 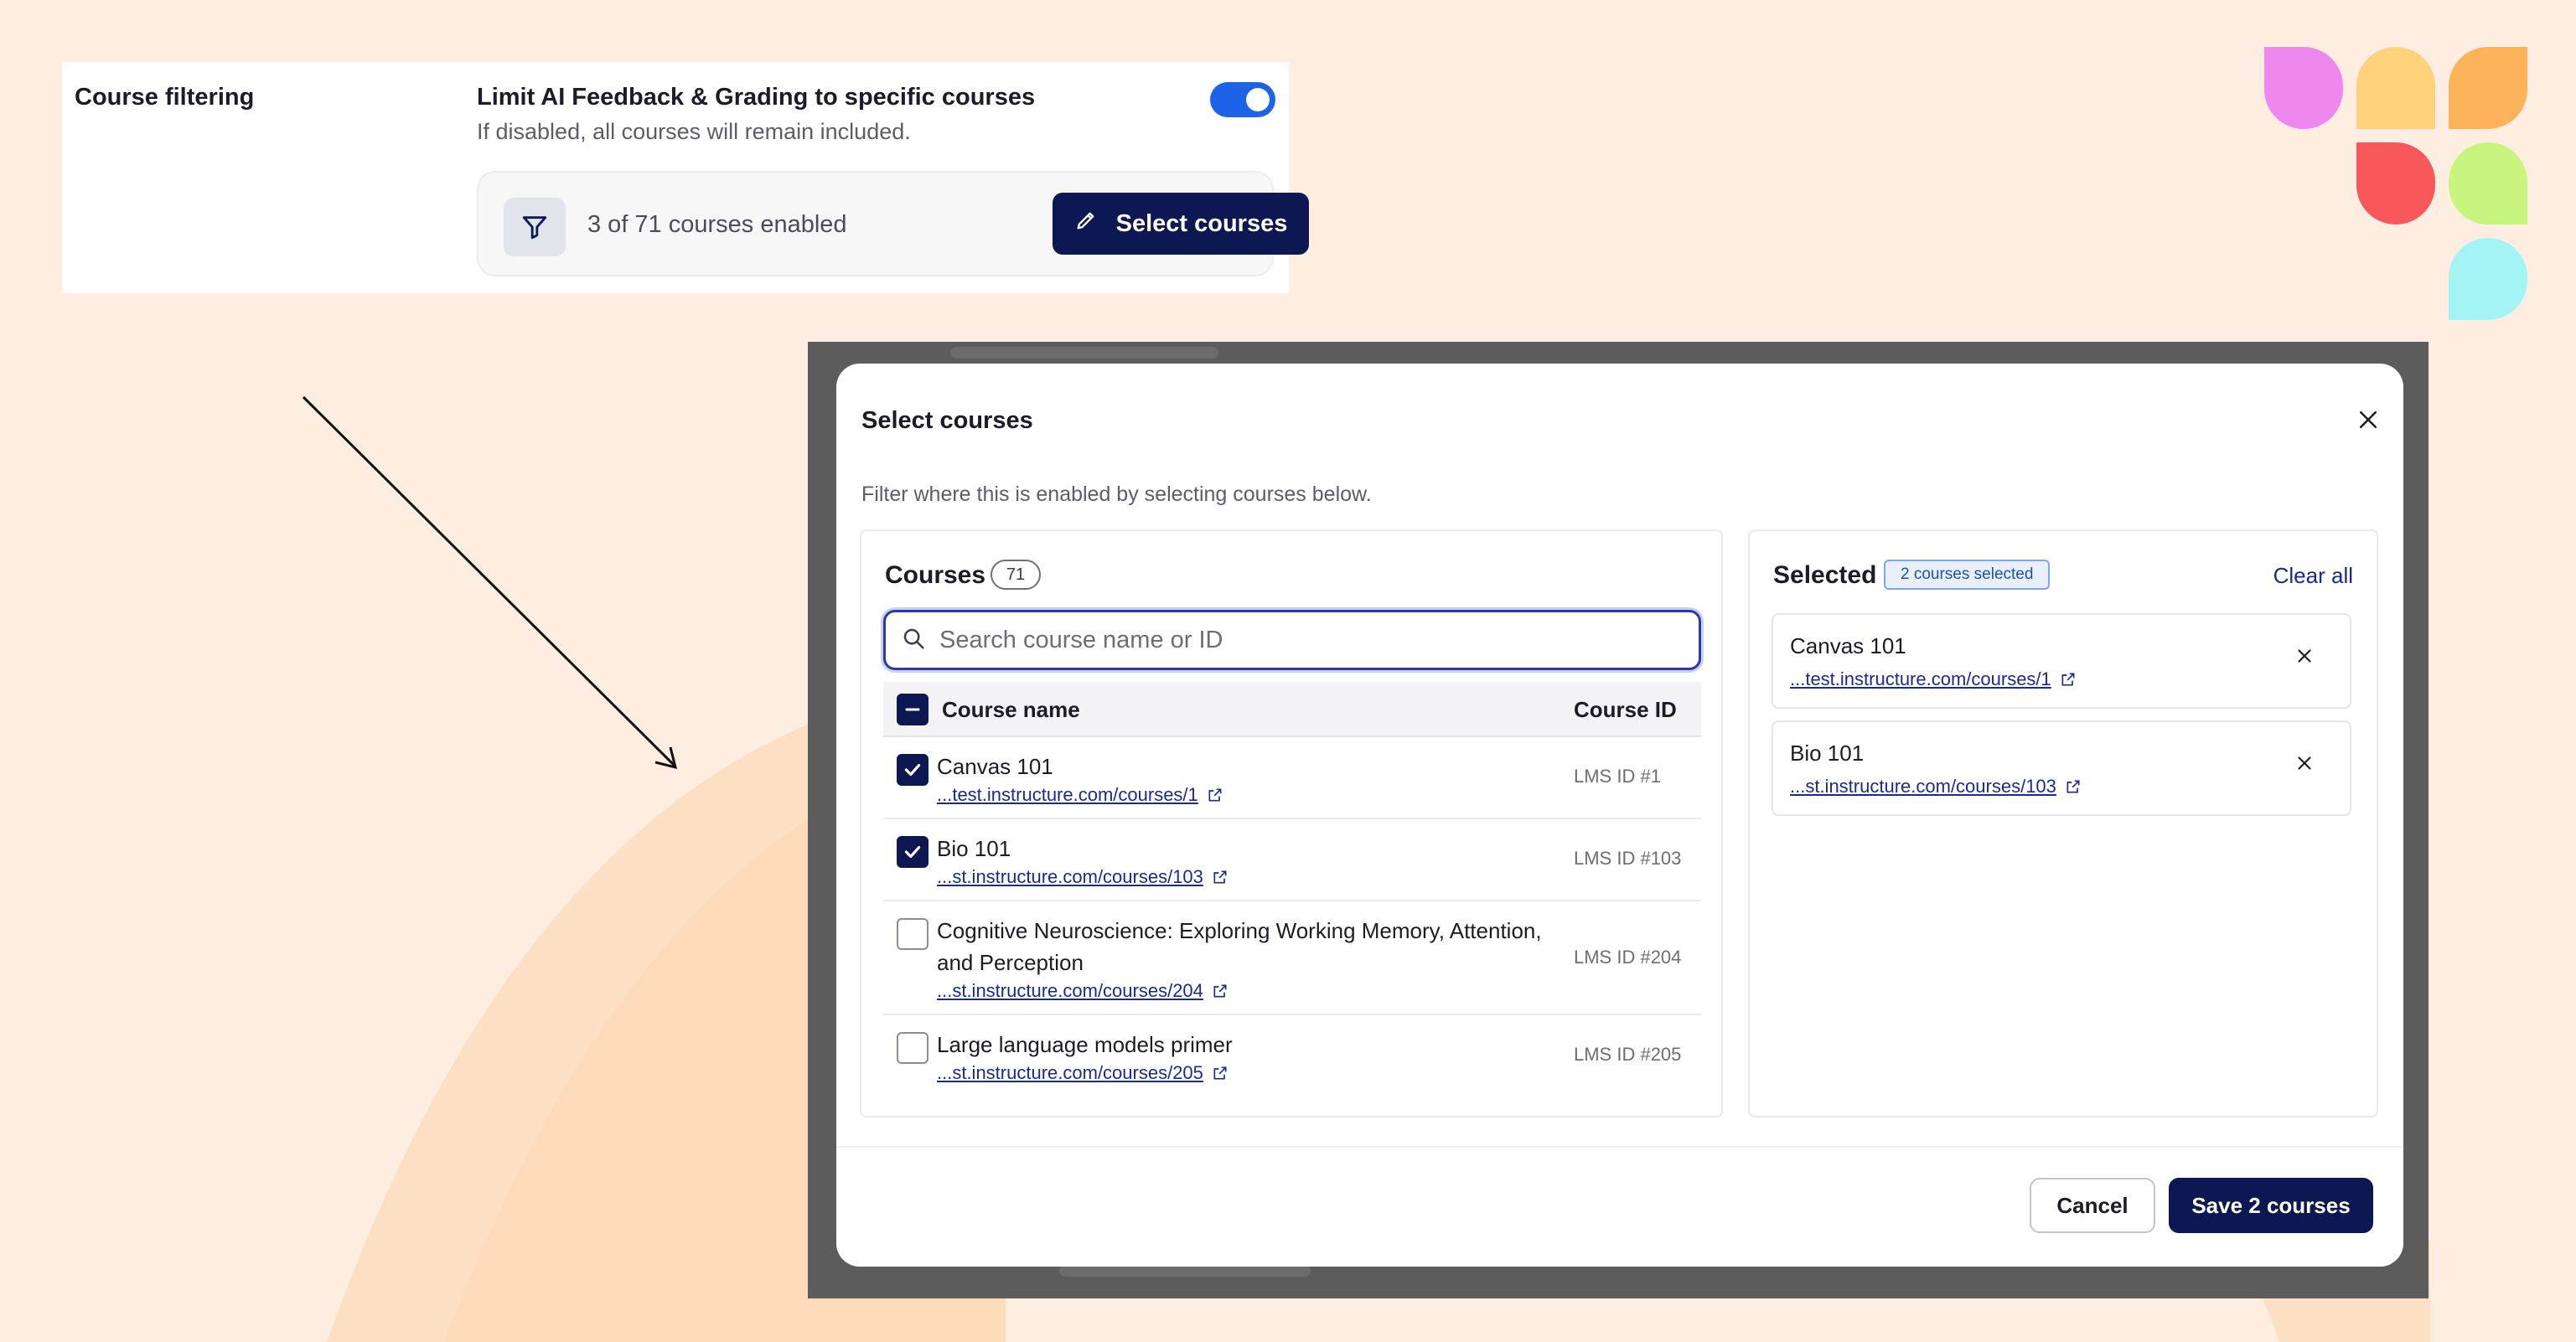 What do you see at coordinates (1292, 710) in the screenshot?
I see `courses-table-header: Course name Course ID` at bounding box center [1292, 710].